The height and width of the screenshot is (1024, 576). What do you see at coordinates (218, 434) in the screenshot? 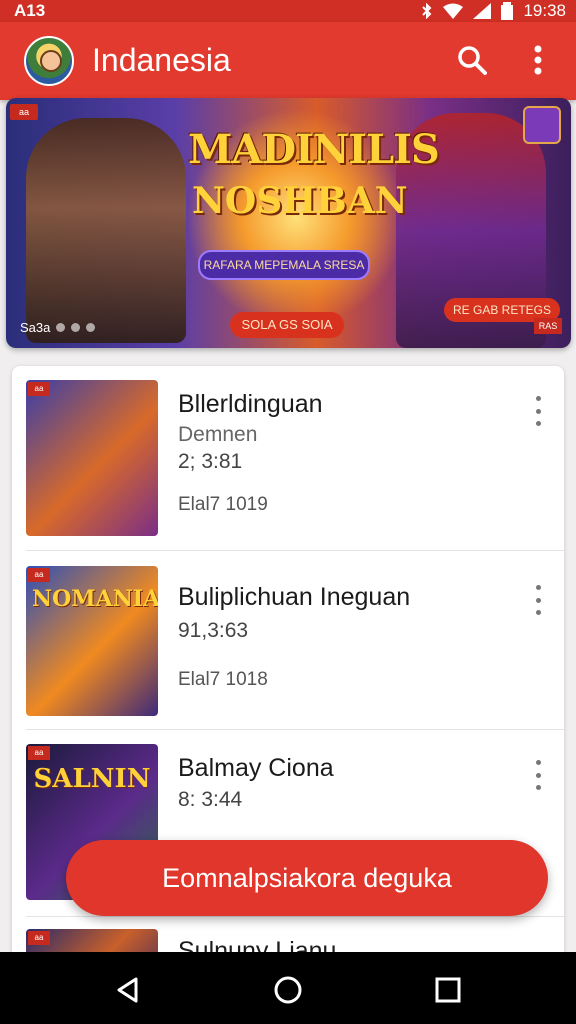
I see `game-subtitle: Demnen` at bounding box center [218, 434].